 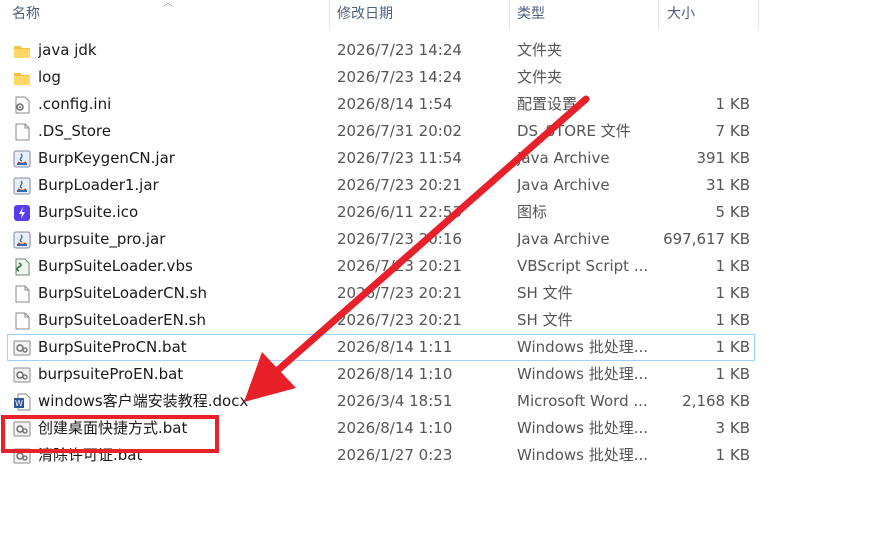 I want to click on file-size: 7 KB, so click(x=732, y=131).